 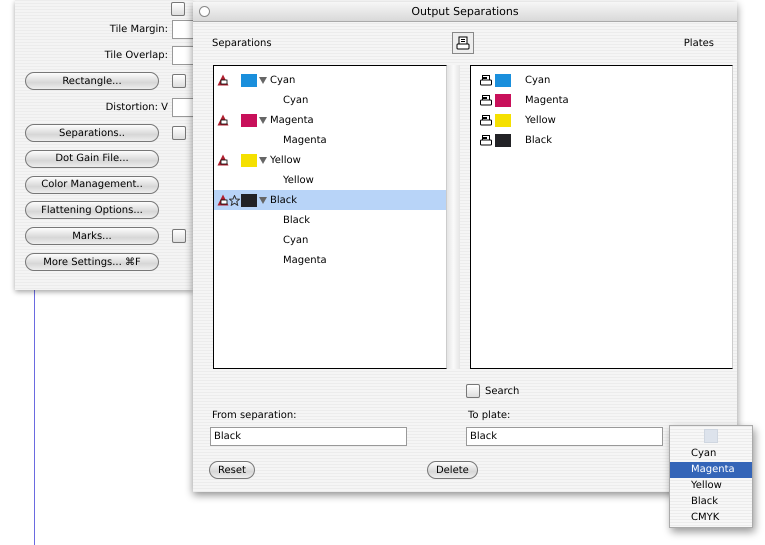 What do you see at coordinates (137, 107) in the screenshot?
I see `field-label: Distortion: V` at bounding box center [137, 107].